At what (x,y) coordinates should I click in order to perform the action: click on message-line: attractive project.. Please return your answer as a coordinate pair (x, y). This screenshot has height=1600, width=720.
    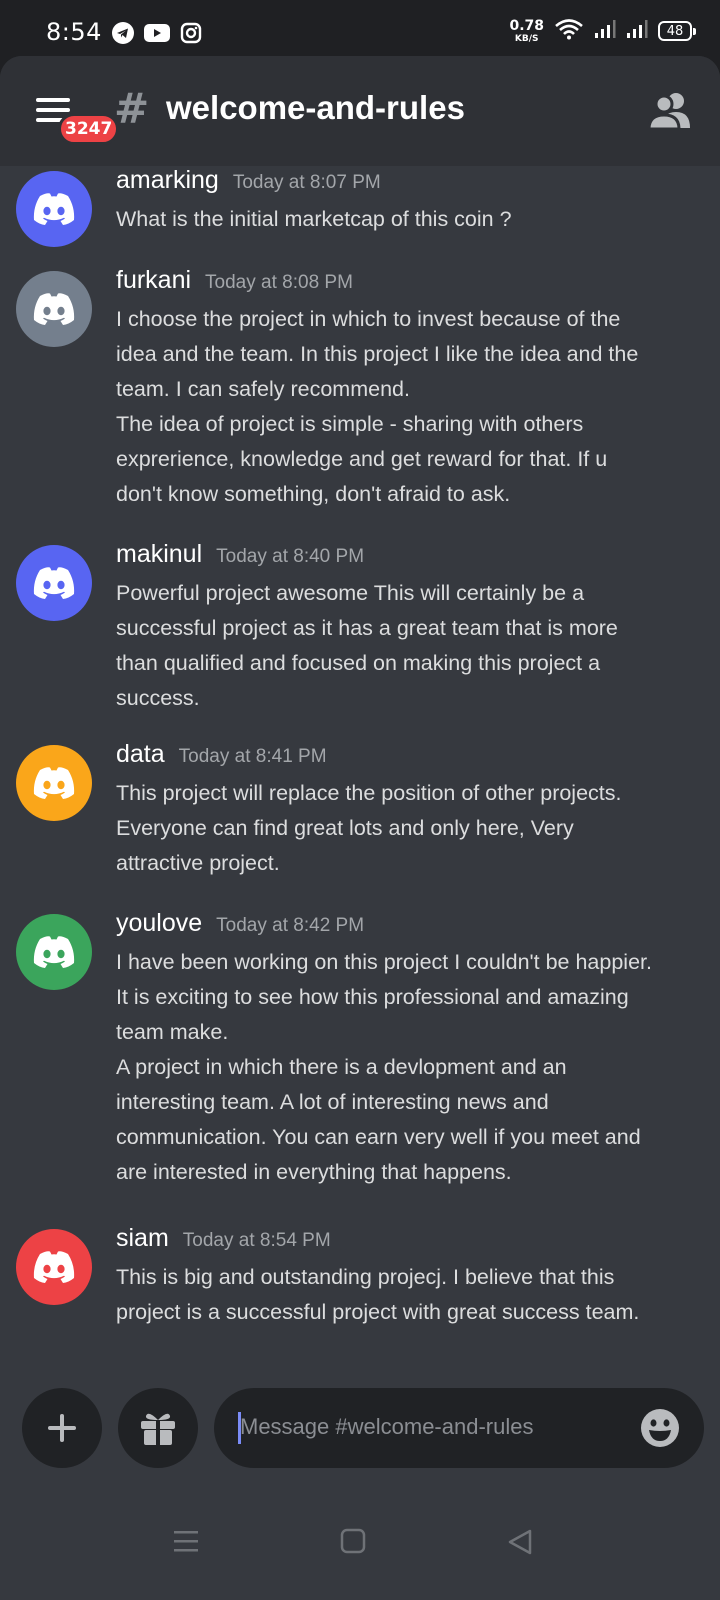
    Looking at the image, I should click on (198, 863).